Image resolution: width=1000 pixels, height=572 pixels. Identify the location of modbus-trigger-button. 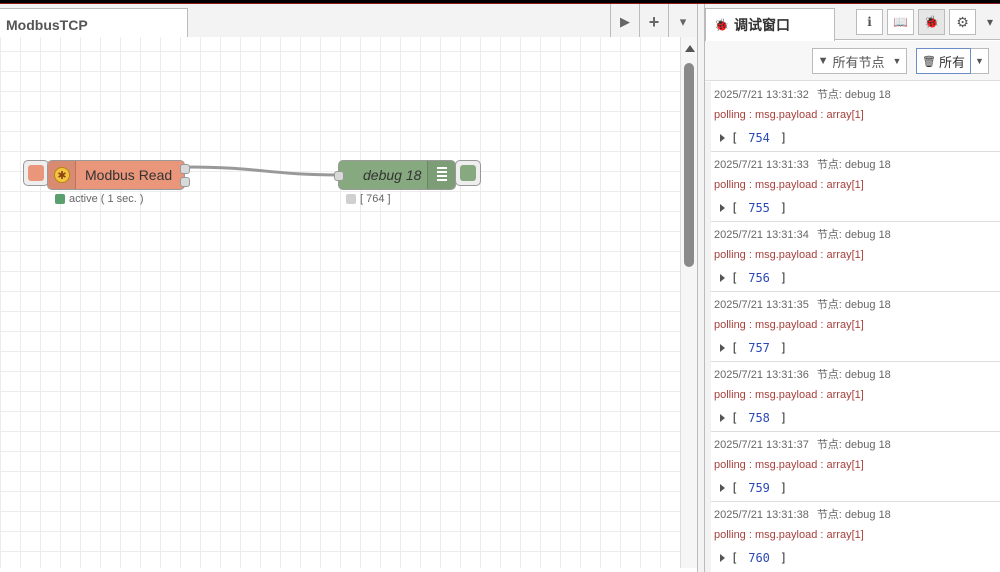
(36, 173).